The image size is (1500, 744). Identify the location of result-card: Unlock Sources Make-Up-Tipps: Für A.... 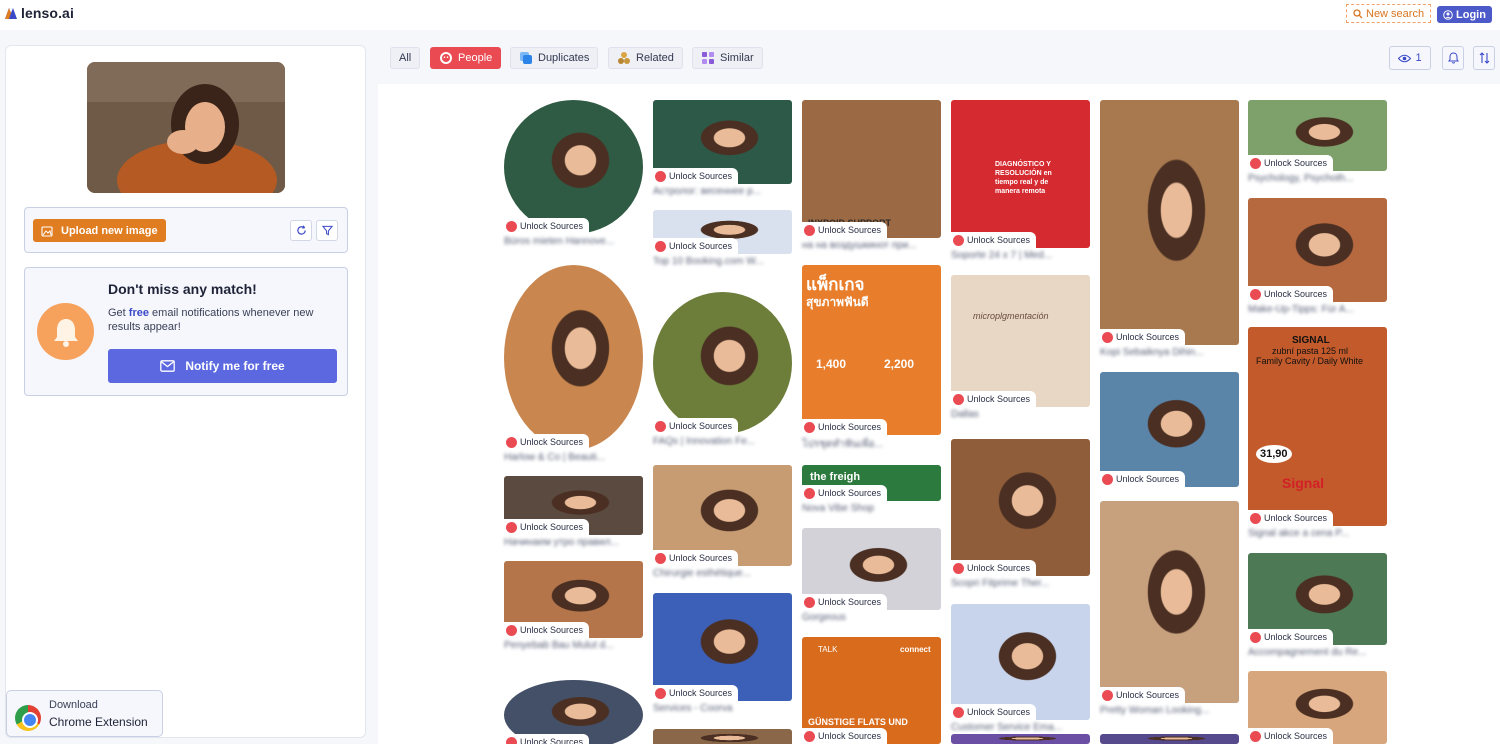
(1317, 257).